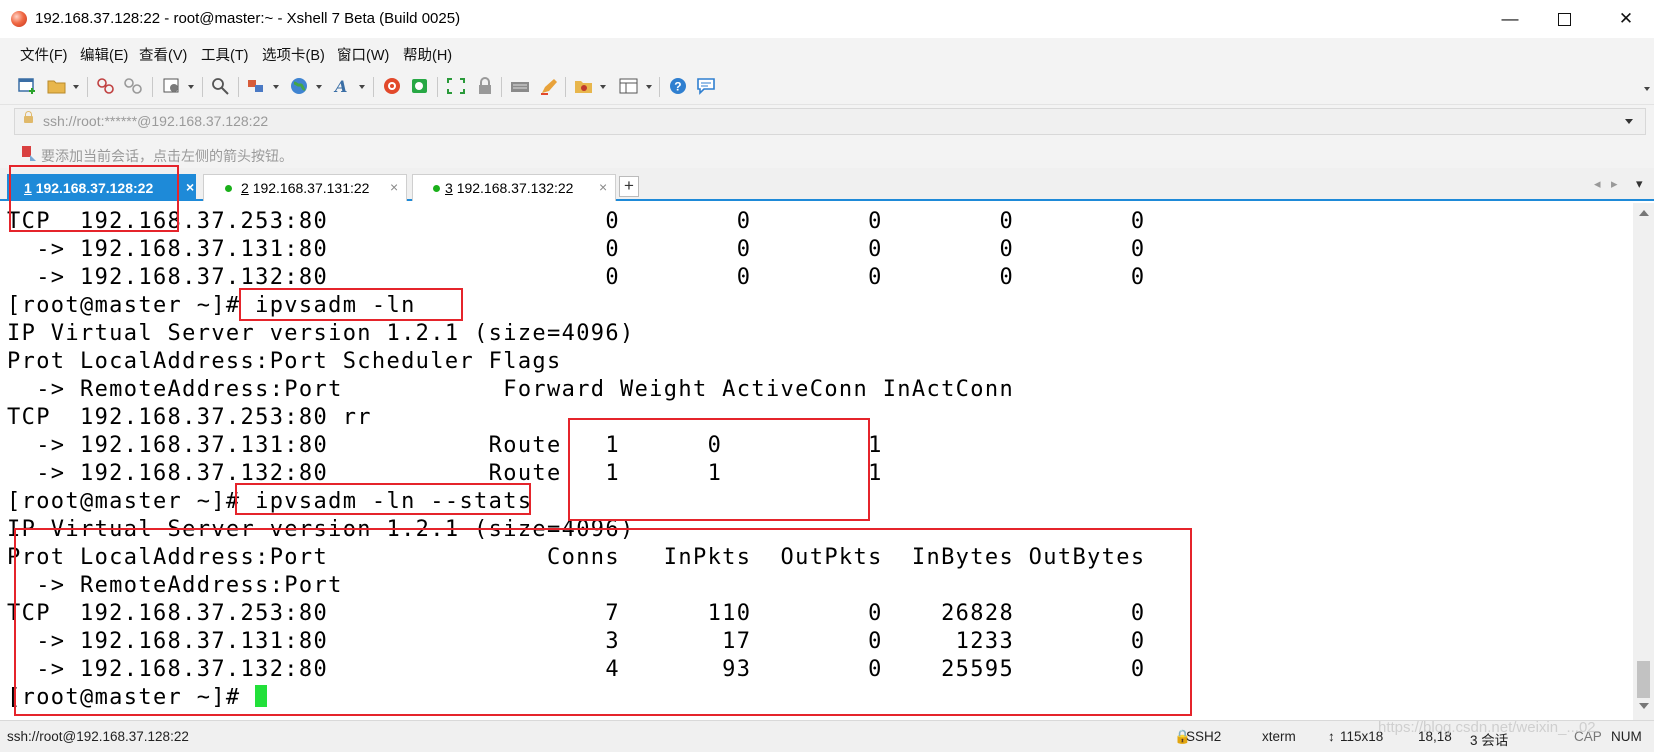 The image size is (1654, 752). I want to click on add-session-arrow-icon, so click(29, 153).